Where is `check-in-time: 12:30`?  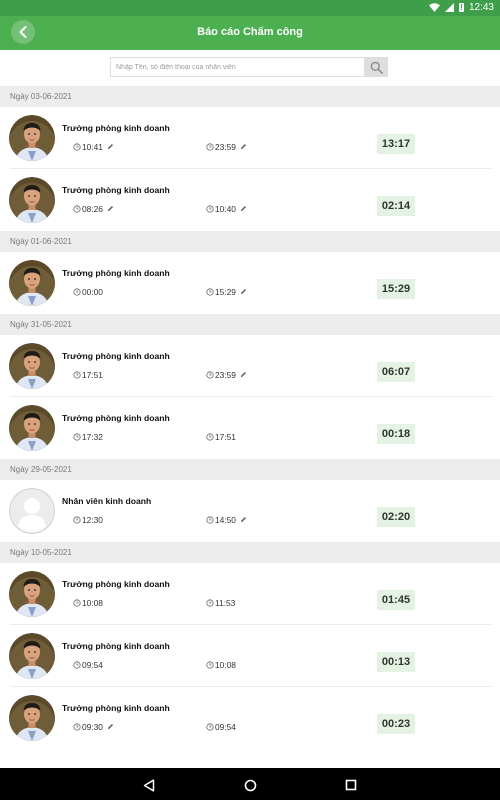 check-in-time: 12:30 is located at coordinates (88, 520).